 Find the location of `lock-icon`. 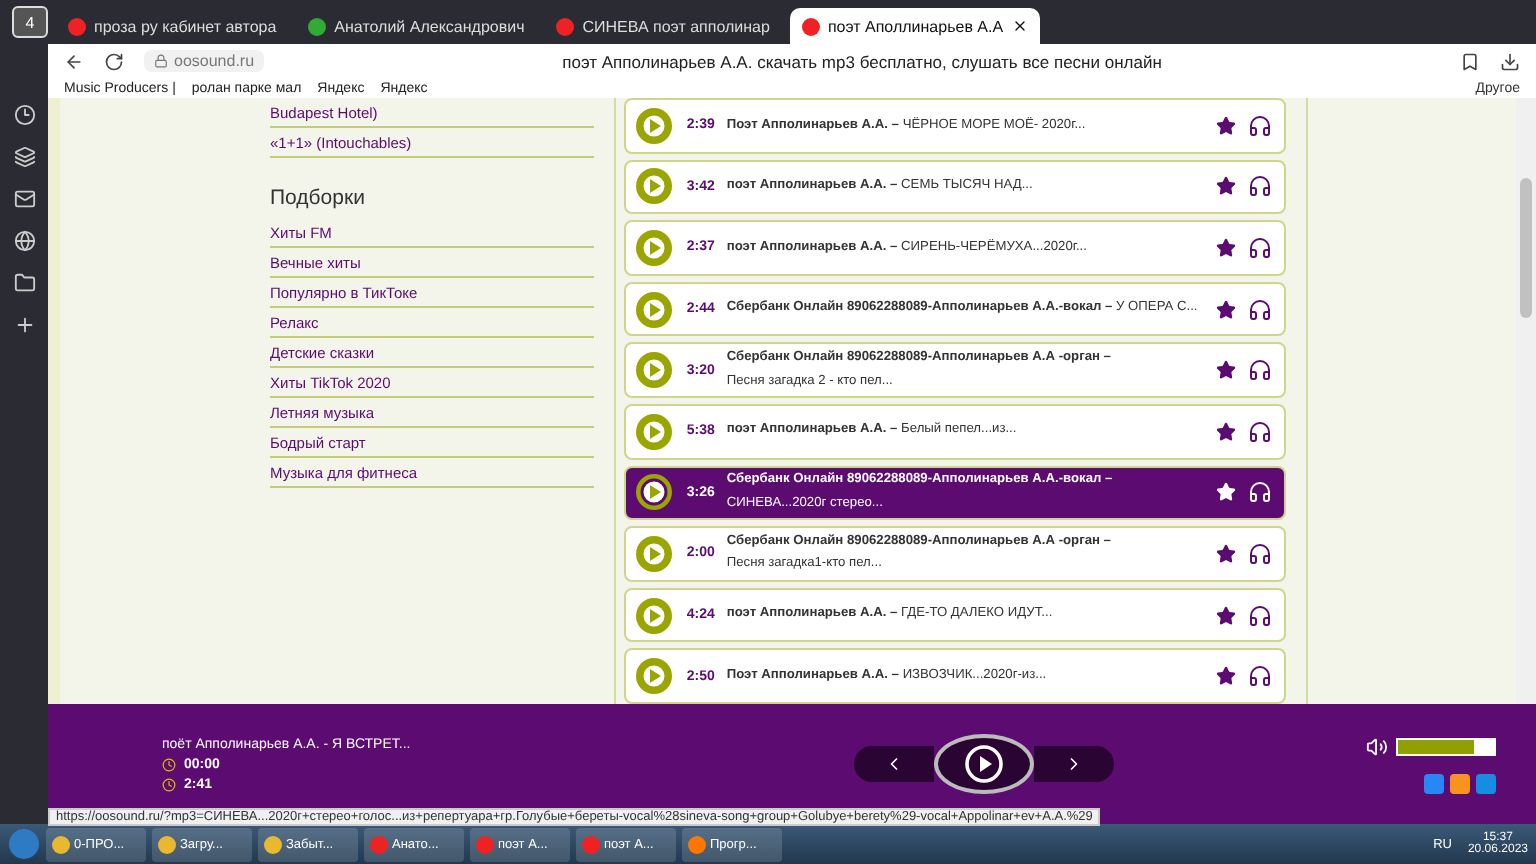

lock-icon is located at coordinates (161, 61).